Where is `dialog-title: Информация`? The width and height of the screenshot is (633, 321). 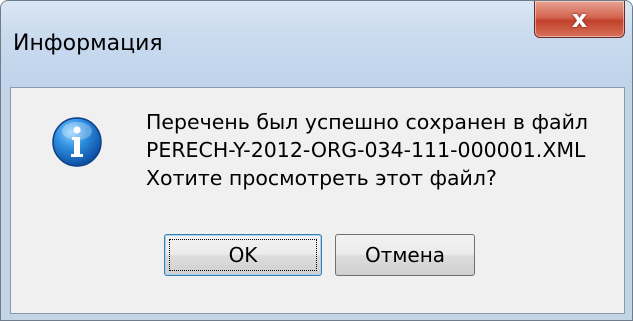 dialog-title: Информация is located at coordinates (88, 43).